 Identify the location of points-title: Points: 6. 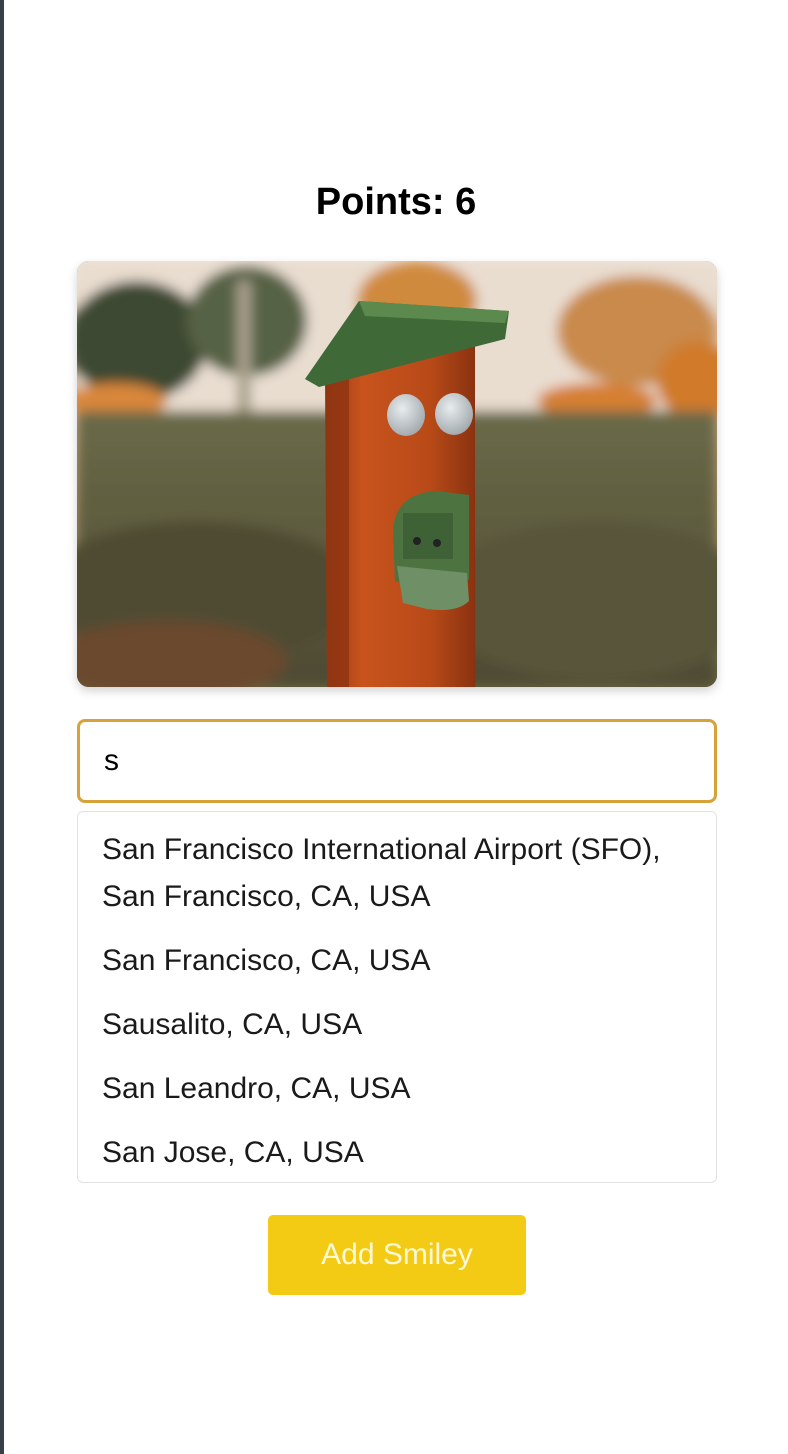
(396, 202).